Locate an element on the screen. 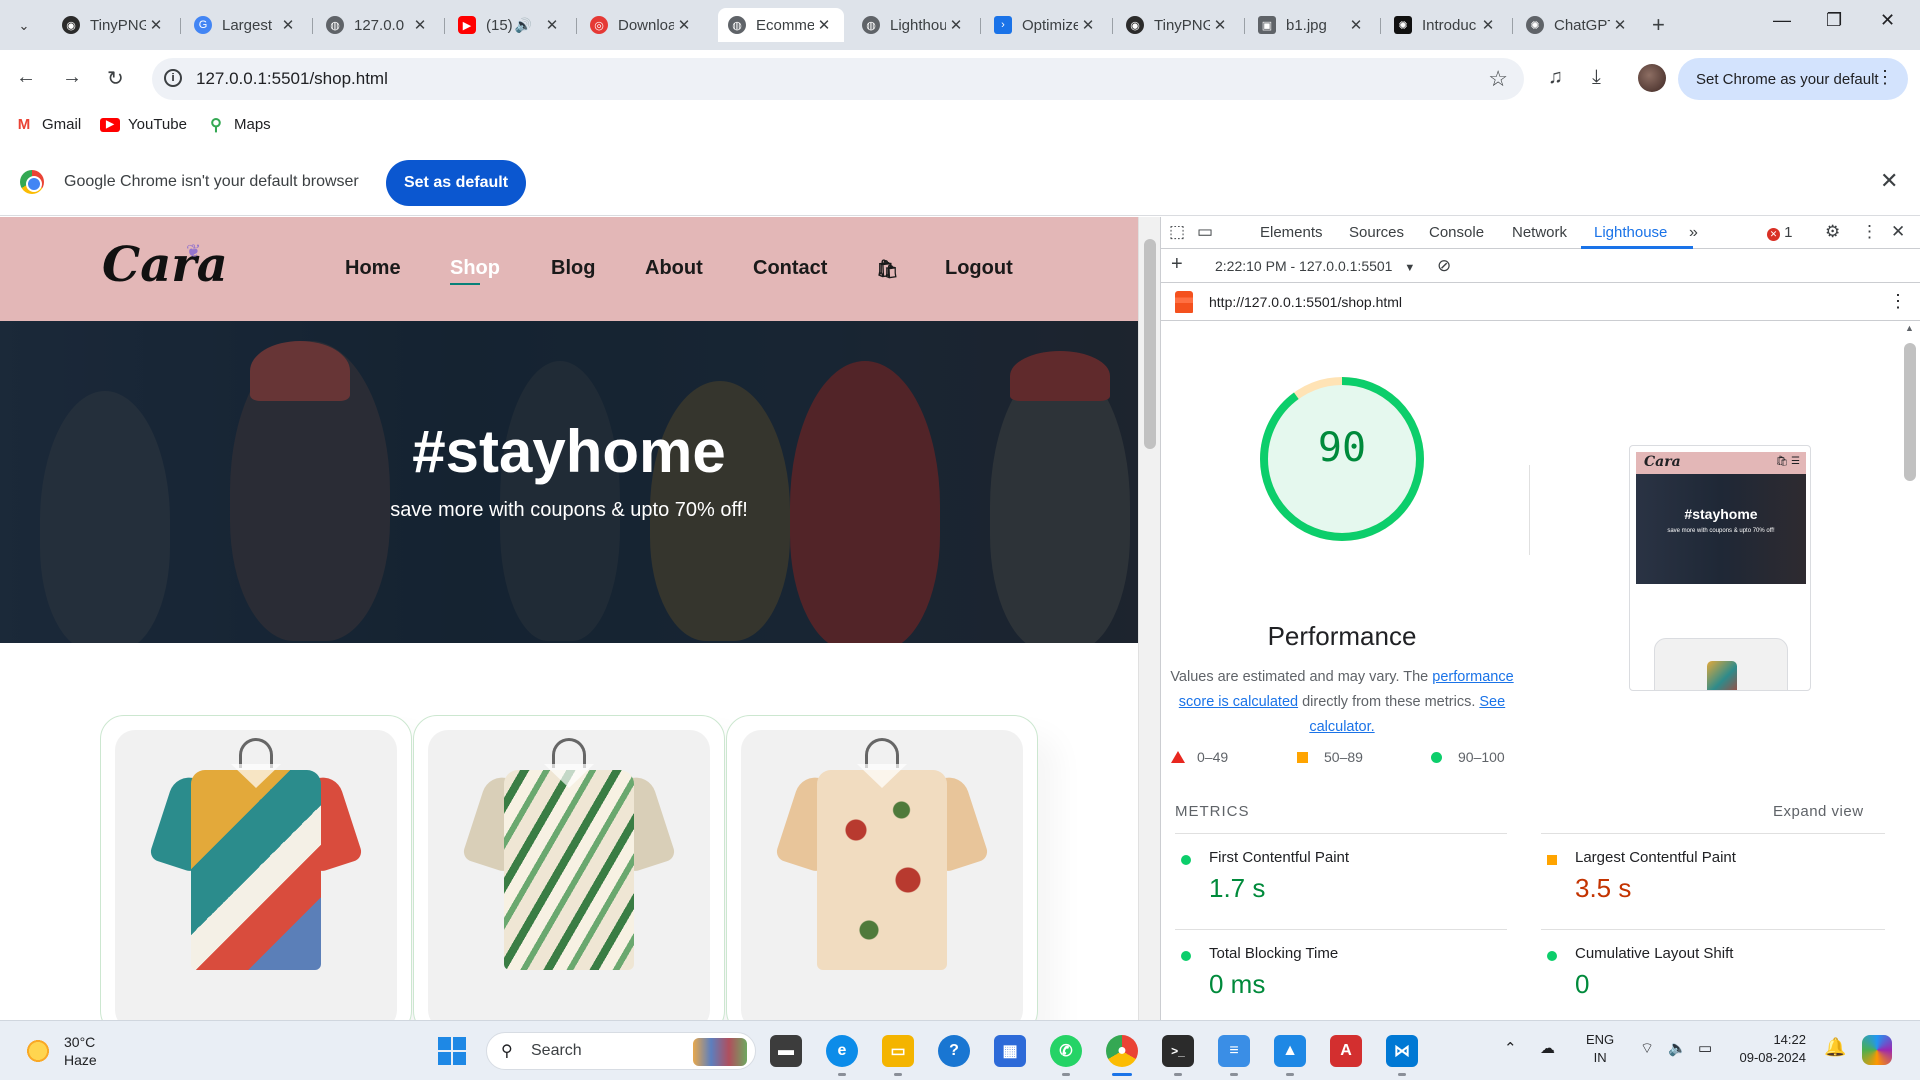 This screenshot has height=1080, width=1920. file-explorer-app-icon: ▭ is located at coordinates (898, 1051).